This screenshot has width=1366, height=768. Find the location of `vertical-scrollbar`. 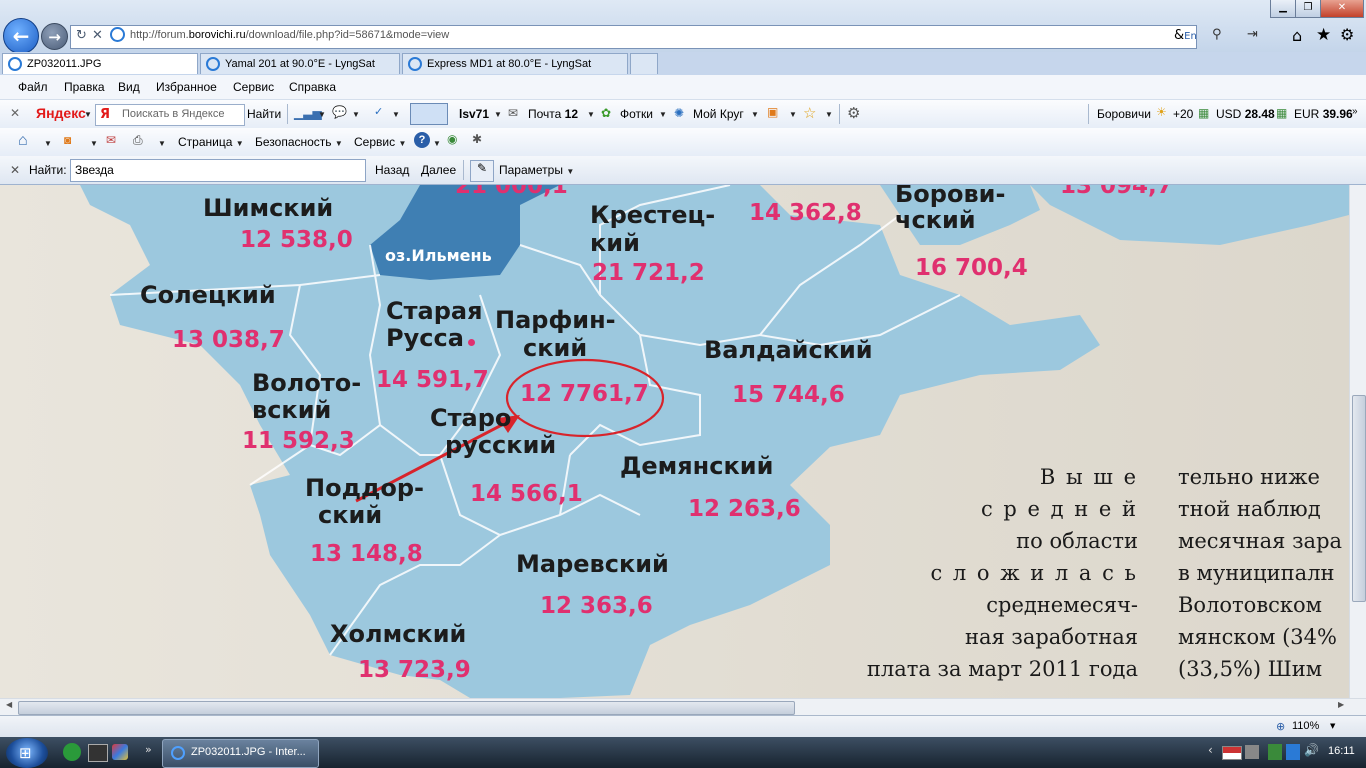

vertical-scrollbar is located at coordinates (1357, 441).